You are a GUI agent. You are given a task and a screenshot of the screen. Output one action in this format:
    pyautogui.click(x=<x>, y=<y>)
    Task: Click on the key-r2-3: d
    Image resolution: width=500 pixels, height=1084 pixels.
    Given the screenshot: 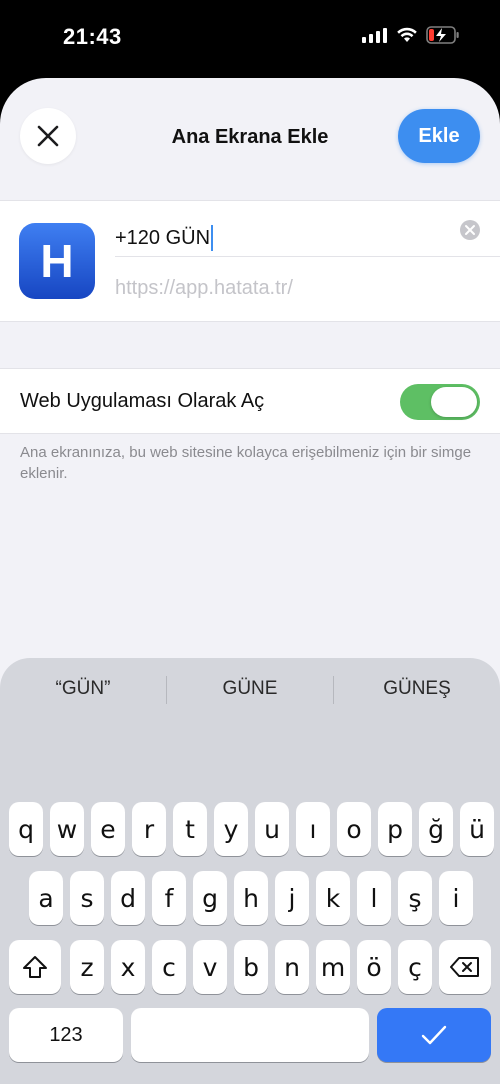 What is the action you would take?
    pyautogui.click(x=128, y=898)
    